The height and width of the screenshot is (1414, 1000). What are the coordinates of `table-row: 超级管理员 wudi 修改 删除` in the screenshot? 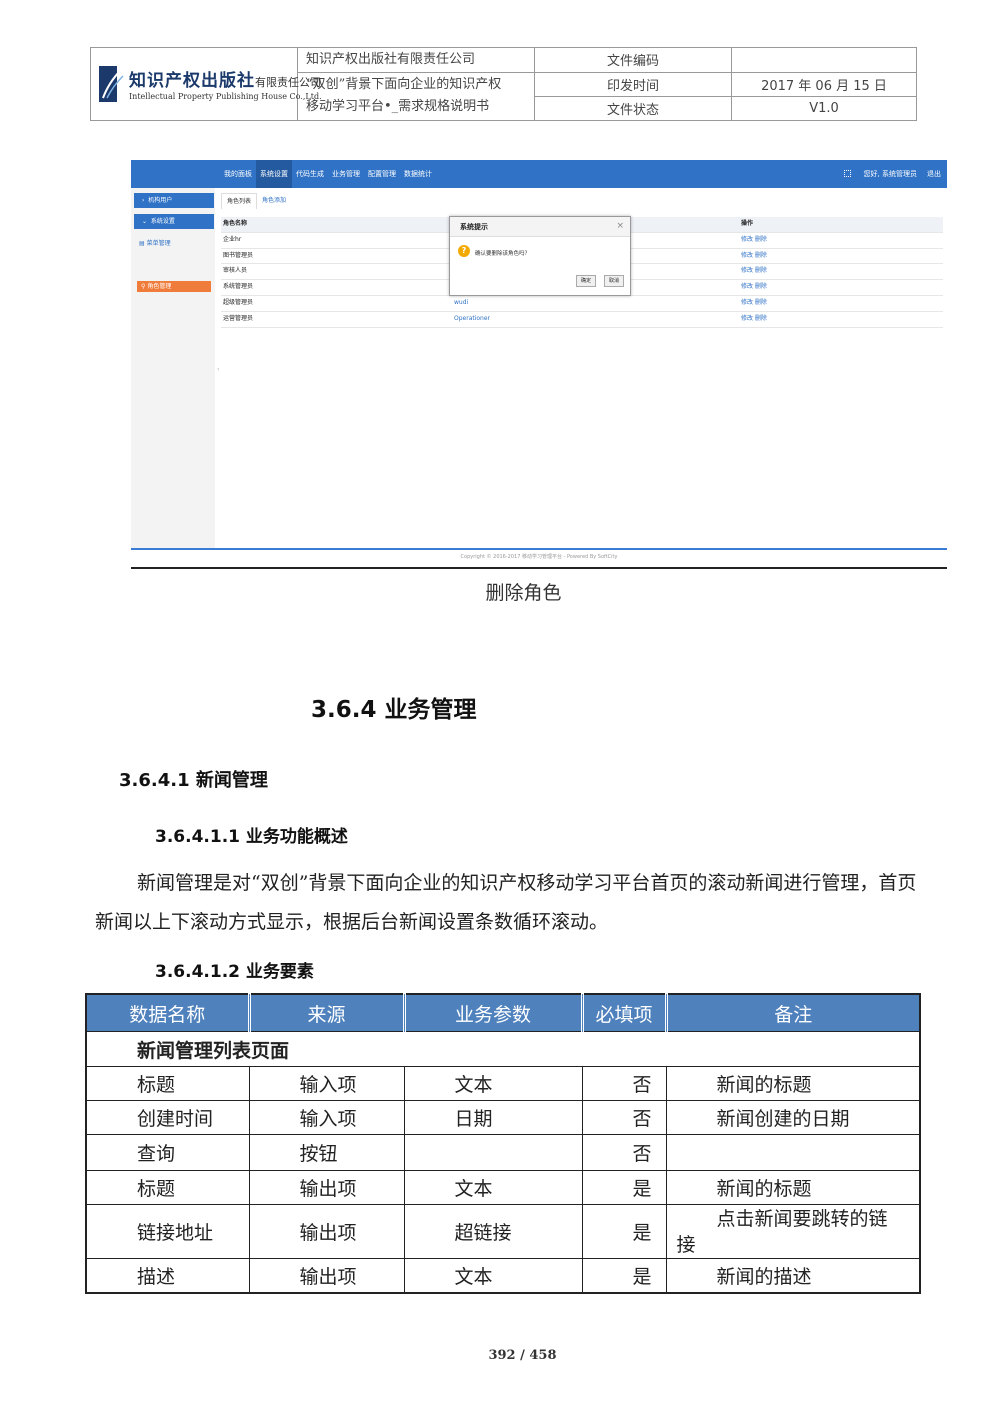 It's located at (582, 304).